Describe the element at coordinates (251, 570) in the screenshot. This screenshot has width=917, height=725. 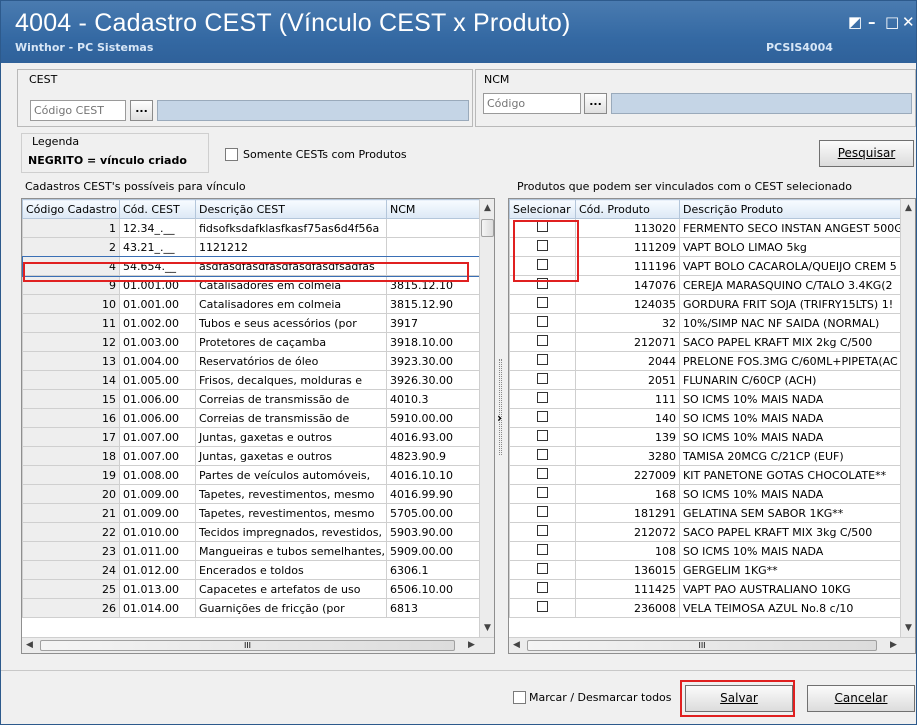
I see `table-row: 24 01.012.00 Encerados e toldos 6306.1` at that location.